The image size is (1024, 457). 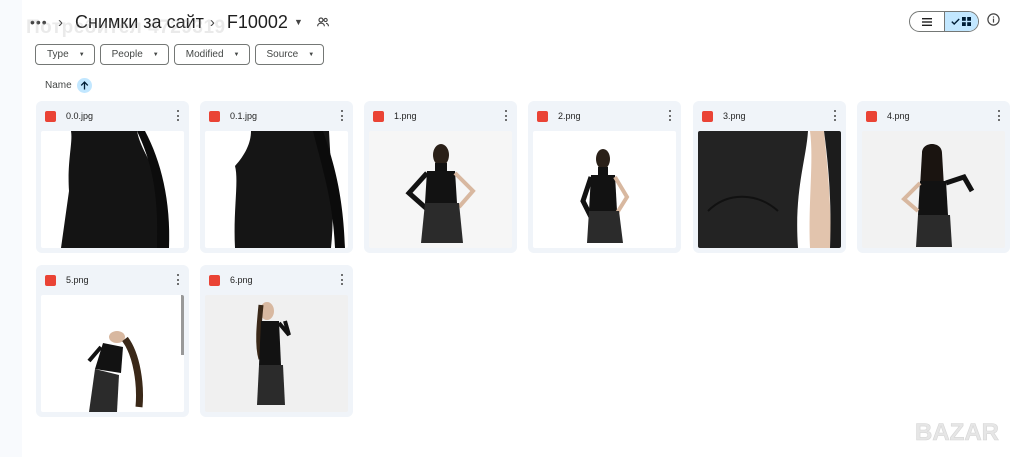 I want to click on file-name: 2.png, so click(x=569, y=116).